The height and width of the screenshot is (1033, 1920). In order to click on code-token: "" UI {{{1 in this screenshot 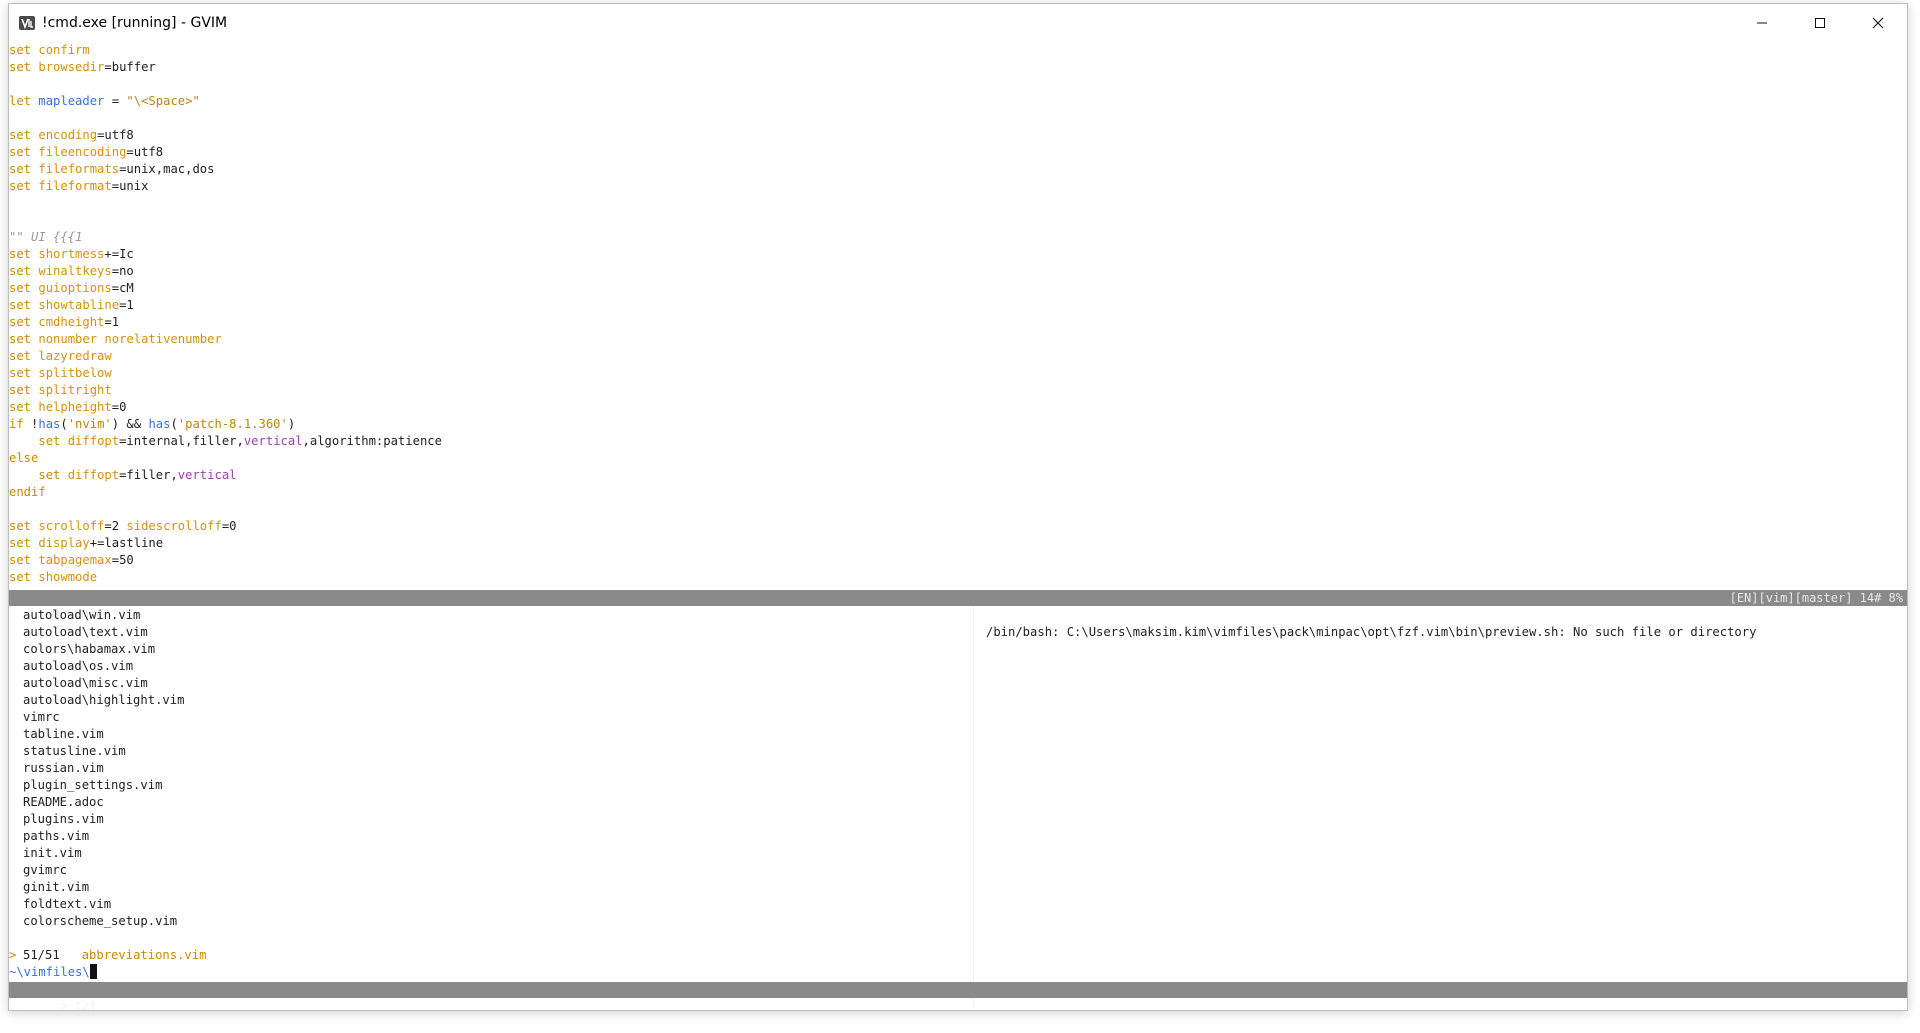, I will do `click(46, 237)`.